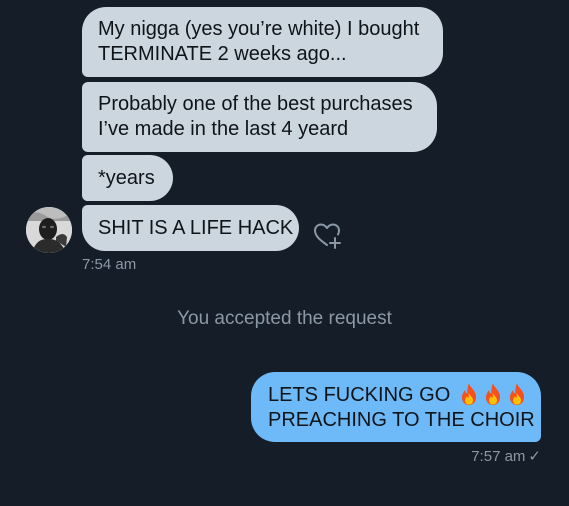 The image size is (569, 506). What do you see at coordinates (359, 395) in the screenshot?
I see `message-text: LETS FUCKING GO` at bounding box center [359, 395].